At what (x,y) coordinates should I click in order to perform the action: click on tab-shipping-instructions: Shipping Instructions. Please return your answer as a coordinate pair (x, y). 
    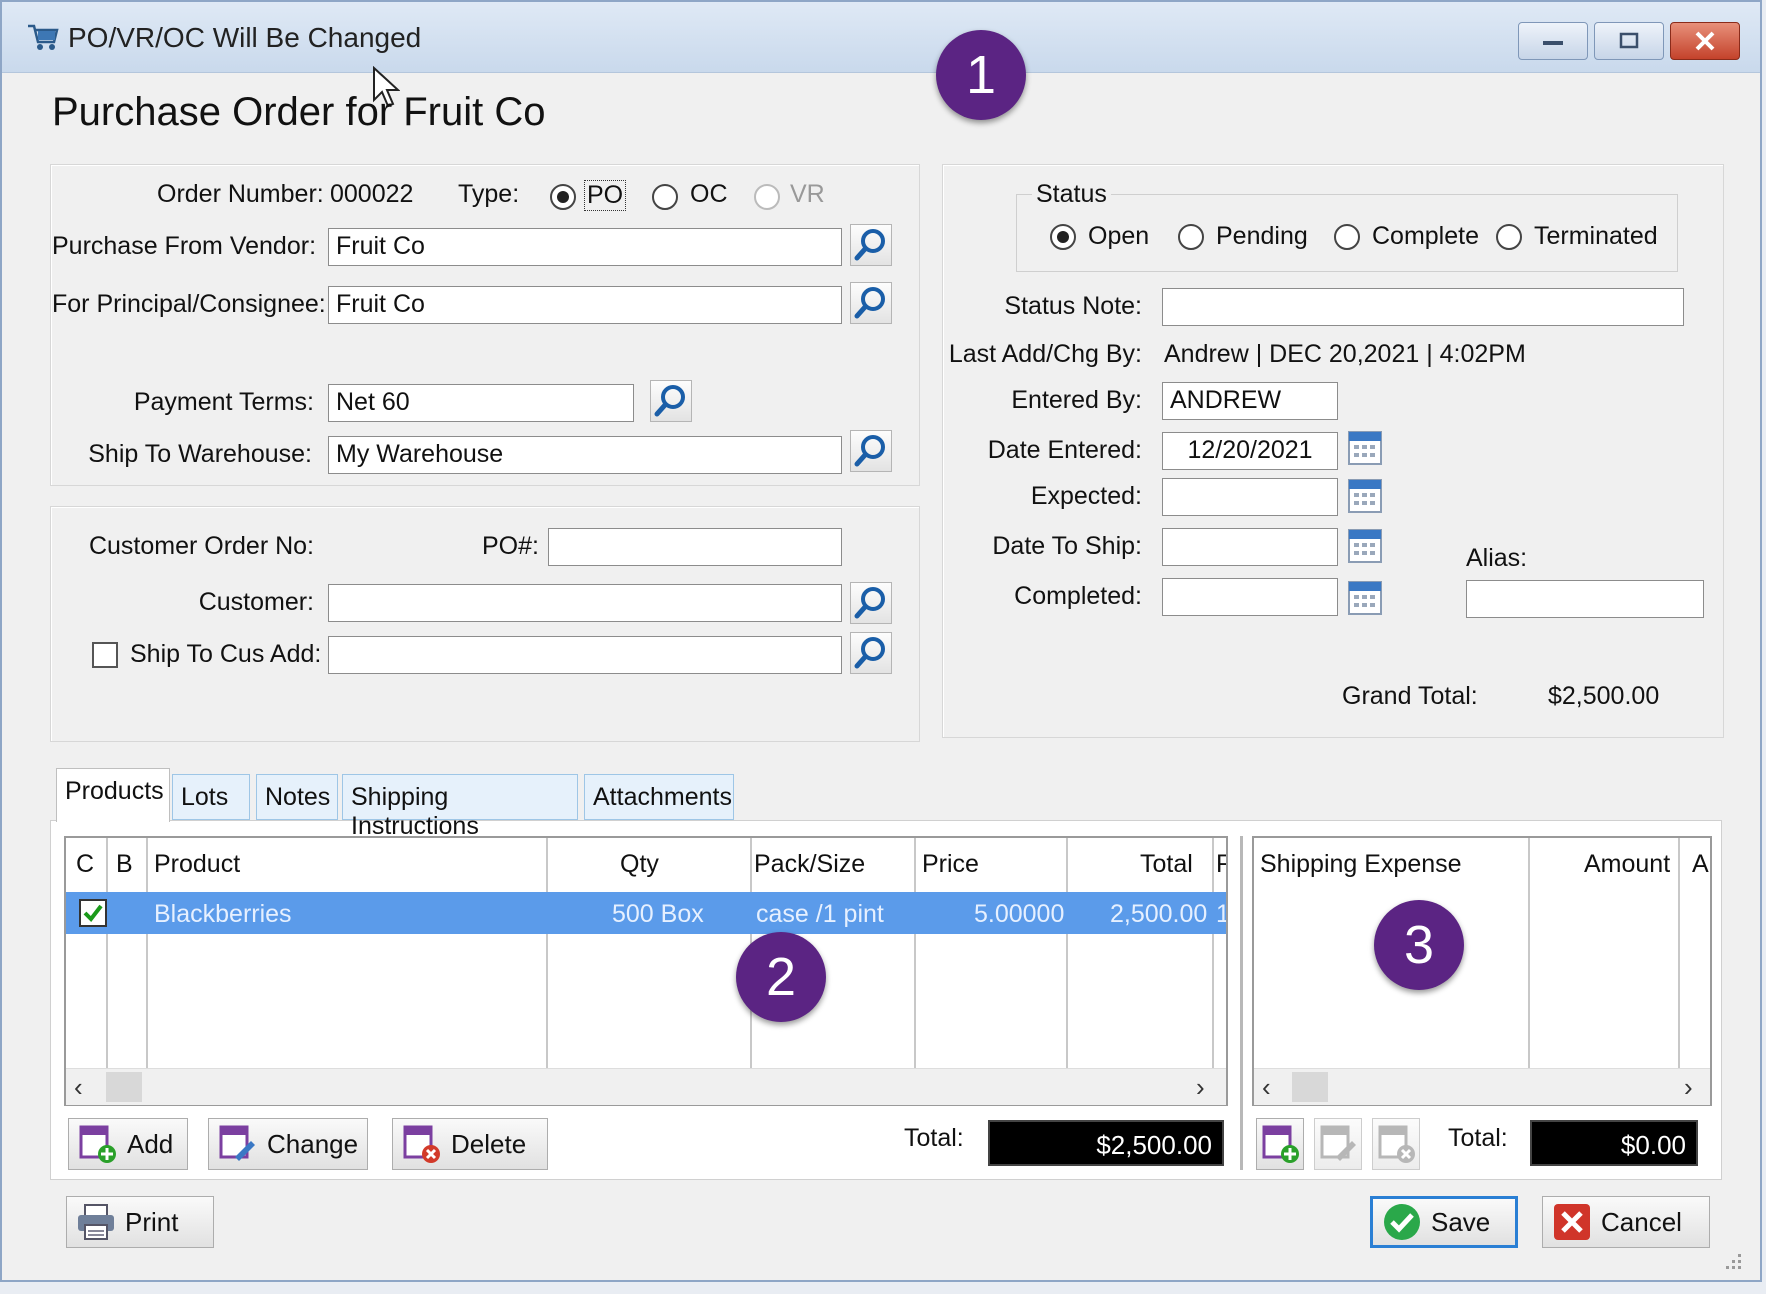
    Looking at the image, I should click on (460, 807).